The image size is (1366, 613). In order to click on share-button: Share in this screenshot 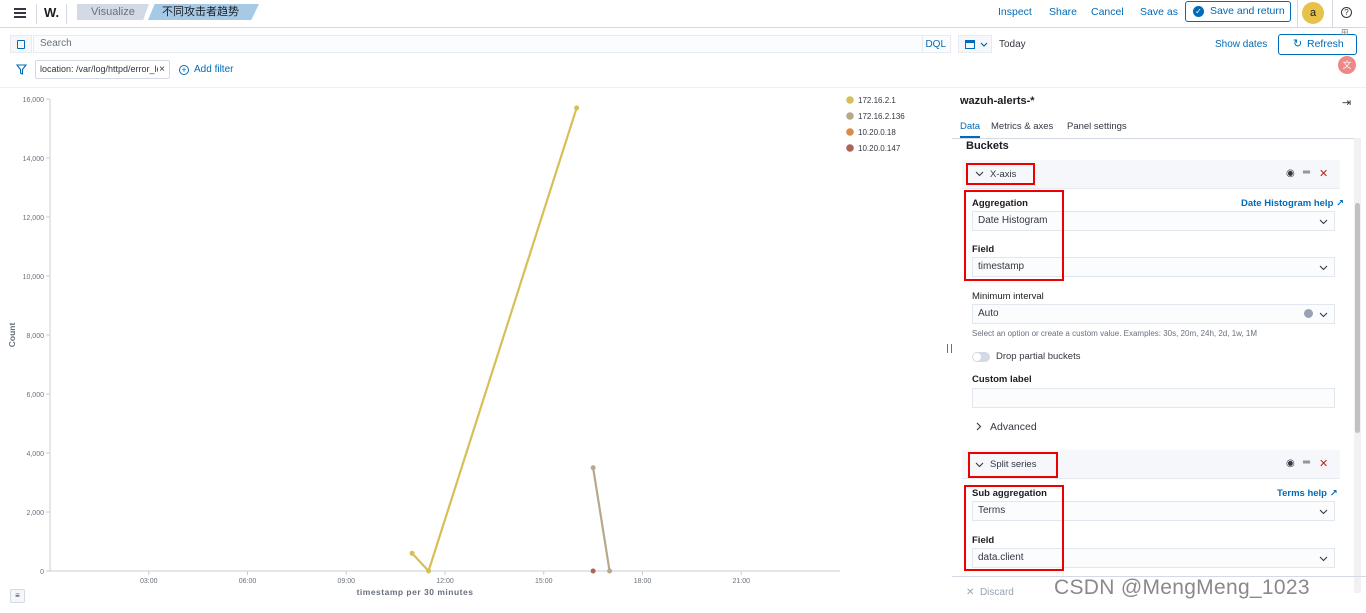, I will do `click(1063, 14)`.